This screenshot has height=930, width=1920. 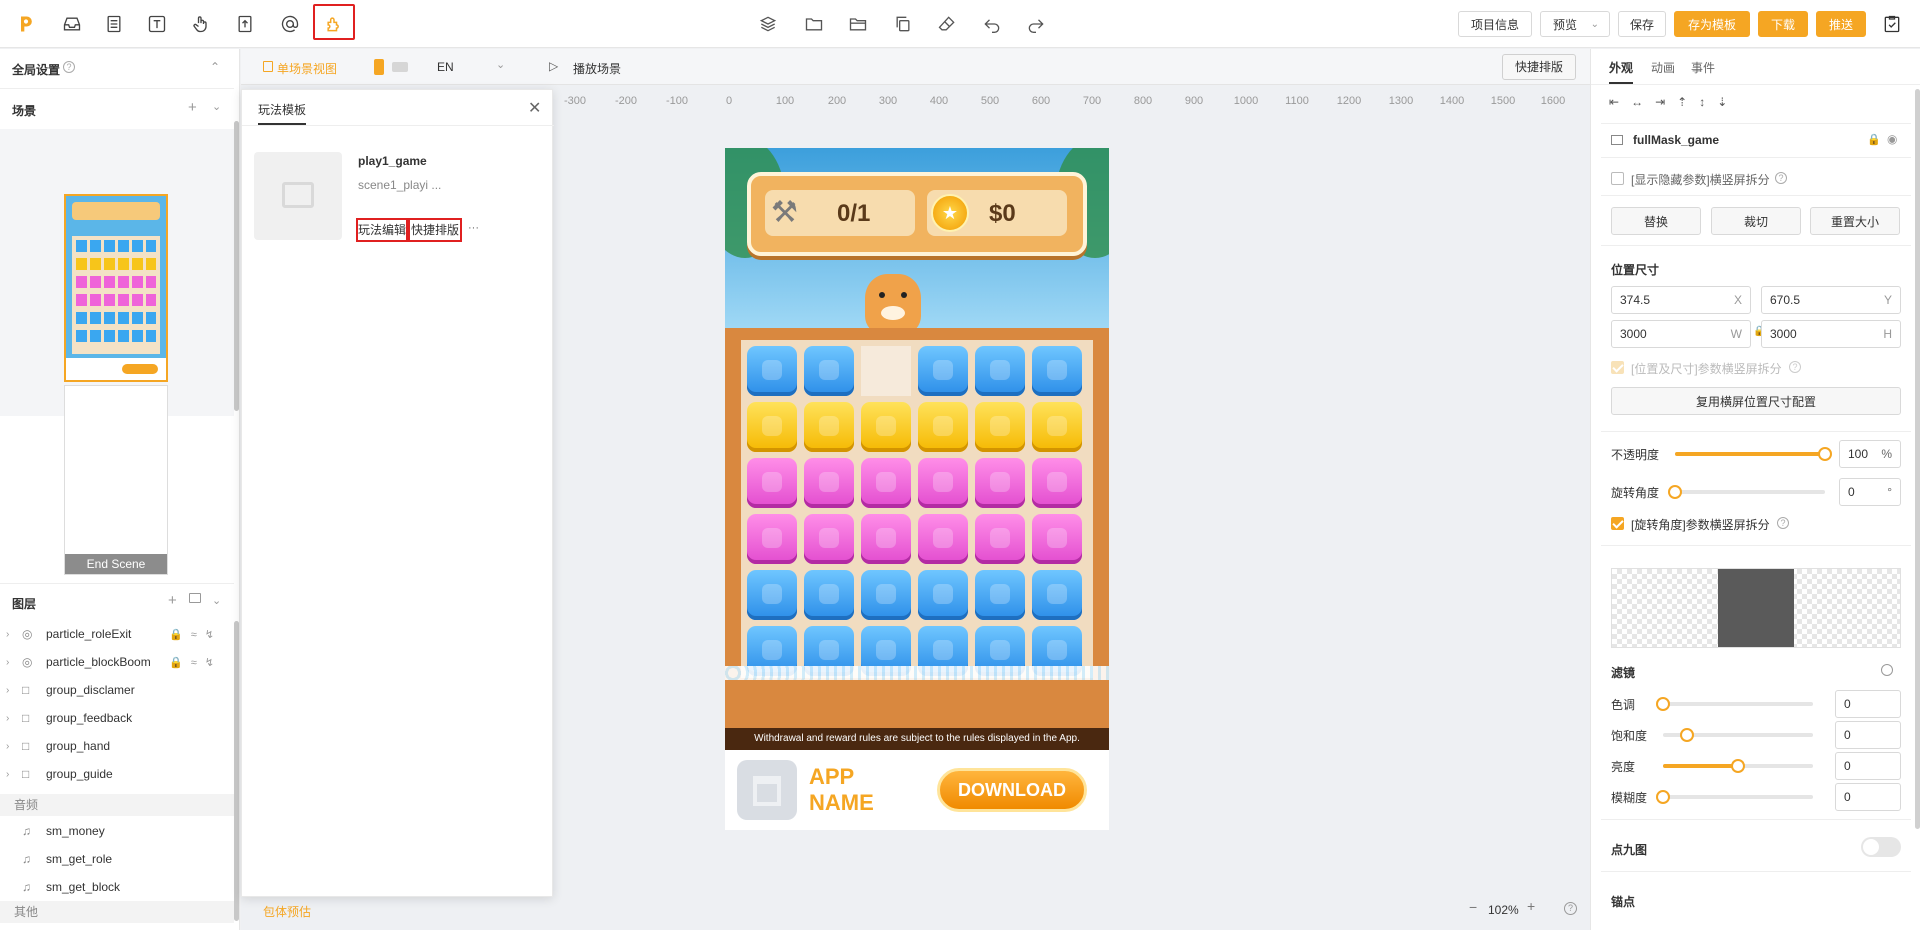 I want to click on layer-controls-icons: 🔒≈↯, so click(x=195, y=634).